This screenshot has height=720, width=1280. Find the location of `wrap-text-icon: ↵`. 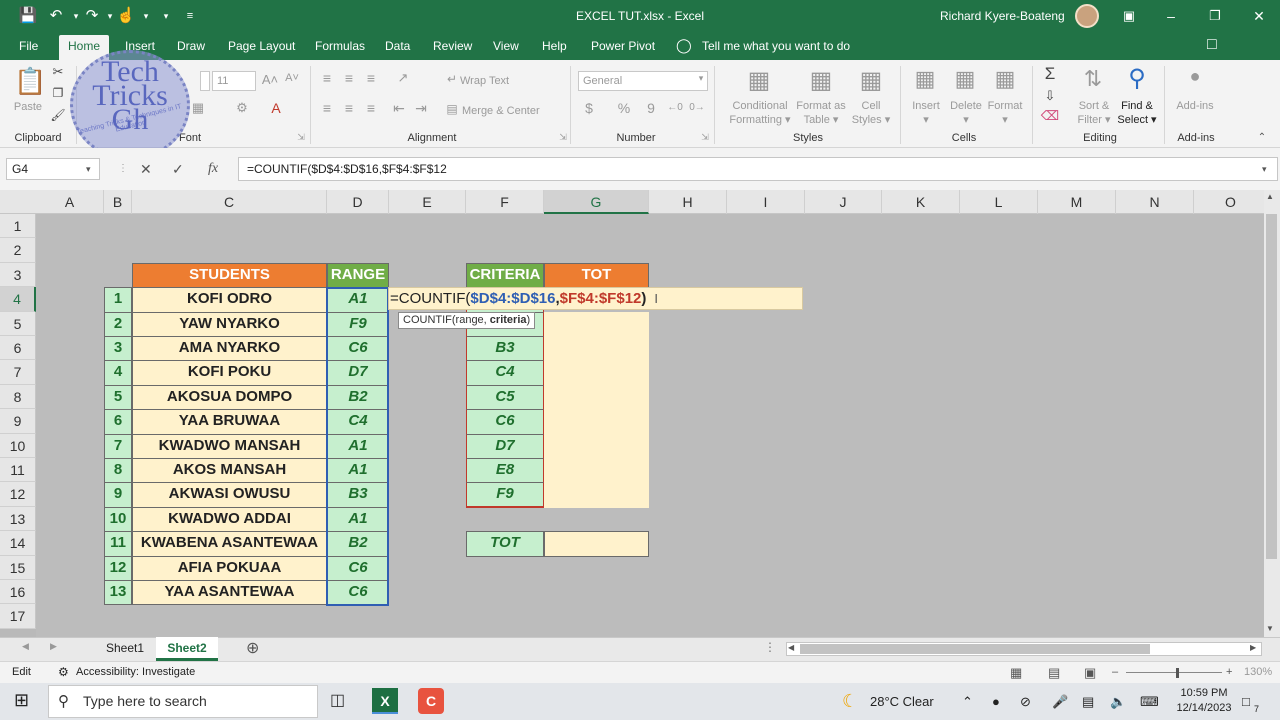

wrap-text-icon: ↵ is located at coordinates (452, 79).